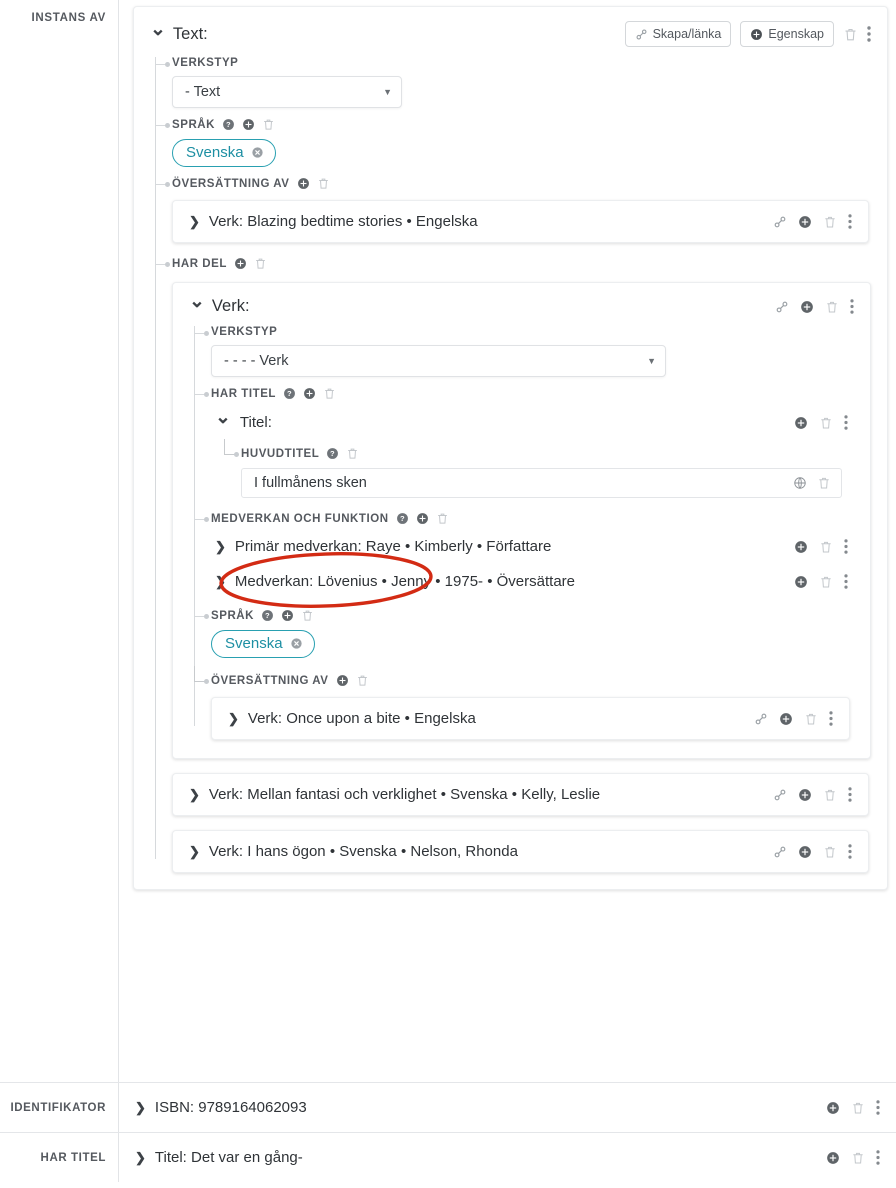  I want to click on sibling-work-actions, so click(812, 851).